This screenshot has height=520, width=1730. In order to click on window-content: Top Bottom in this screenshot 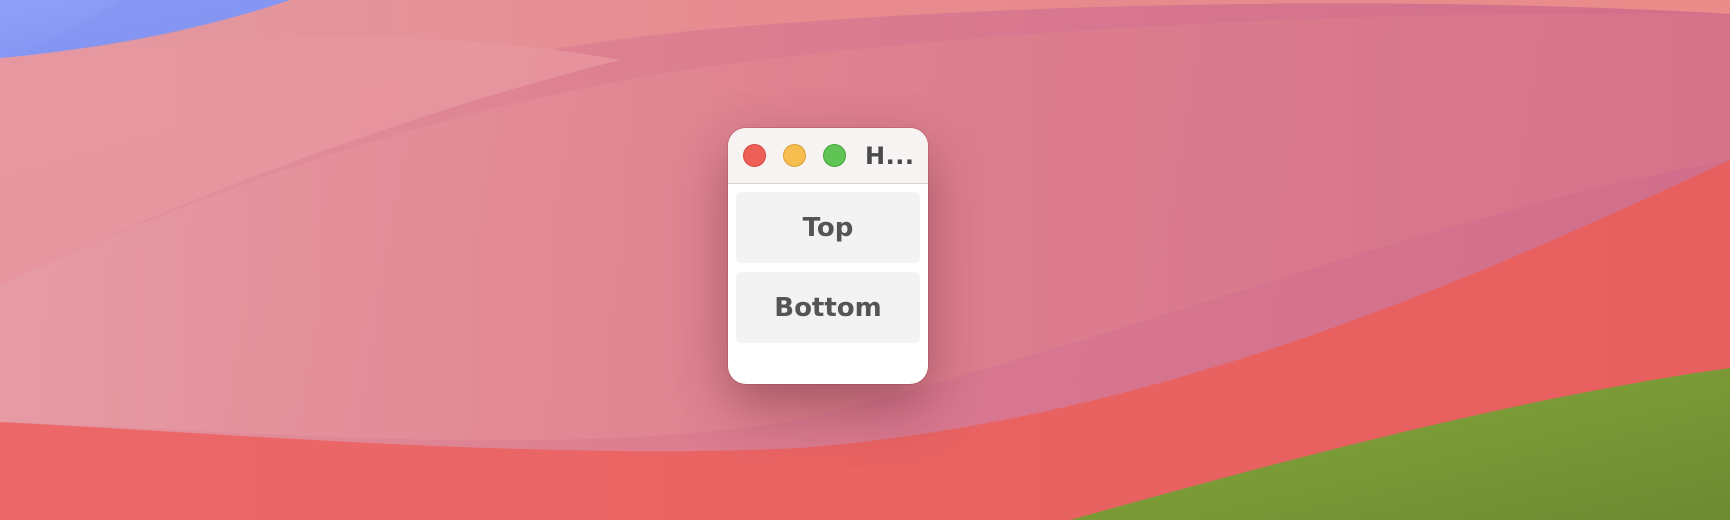, I will do `click(828, 272)`.